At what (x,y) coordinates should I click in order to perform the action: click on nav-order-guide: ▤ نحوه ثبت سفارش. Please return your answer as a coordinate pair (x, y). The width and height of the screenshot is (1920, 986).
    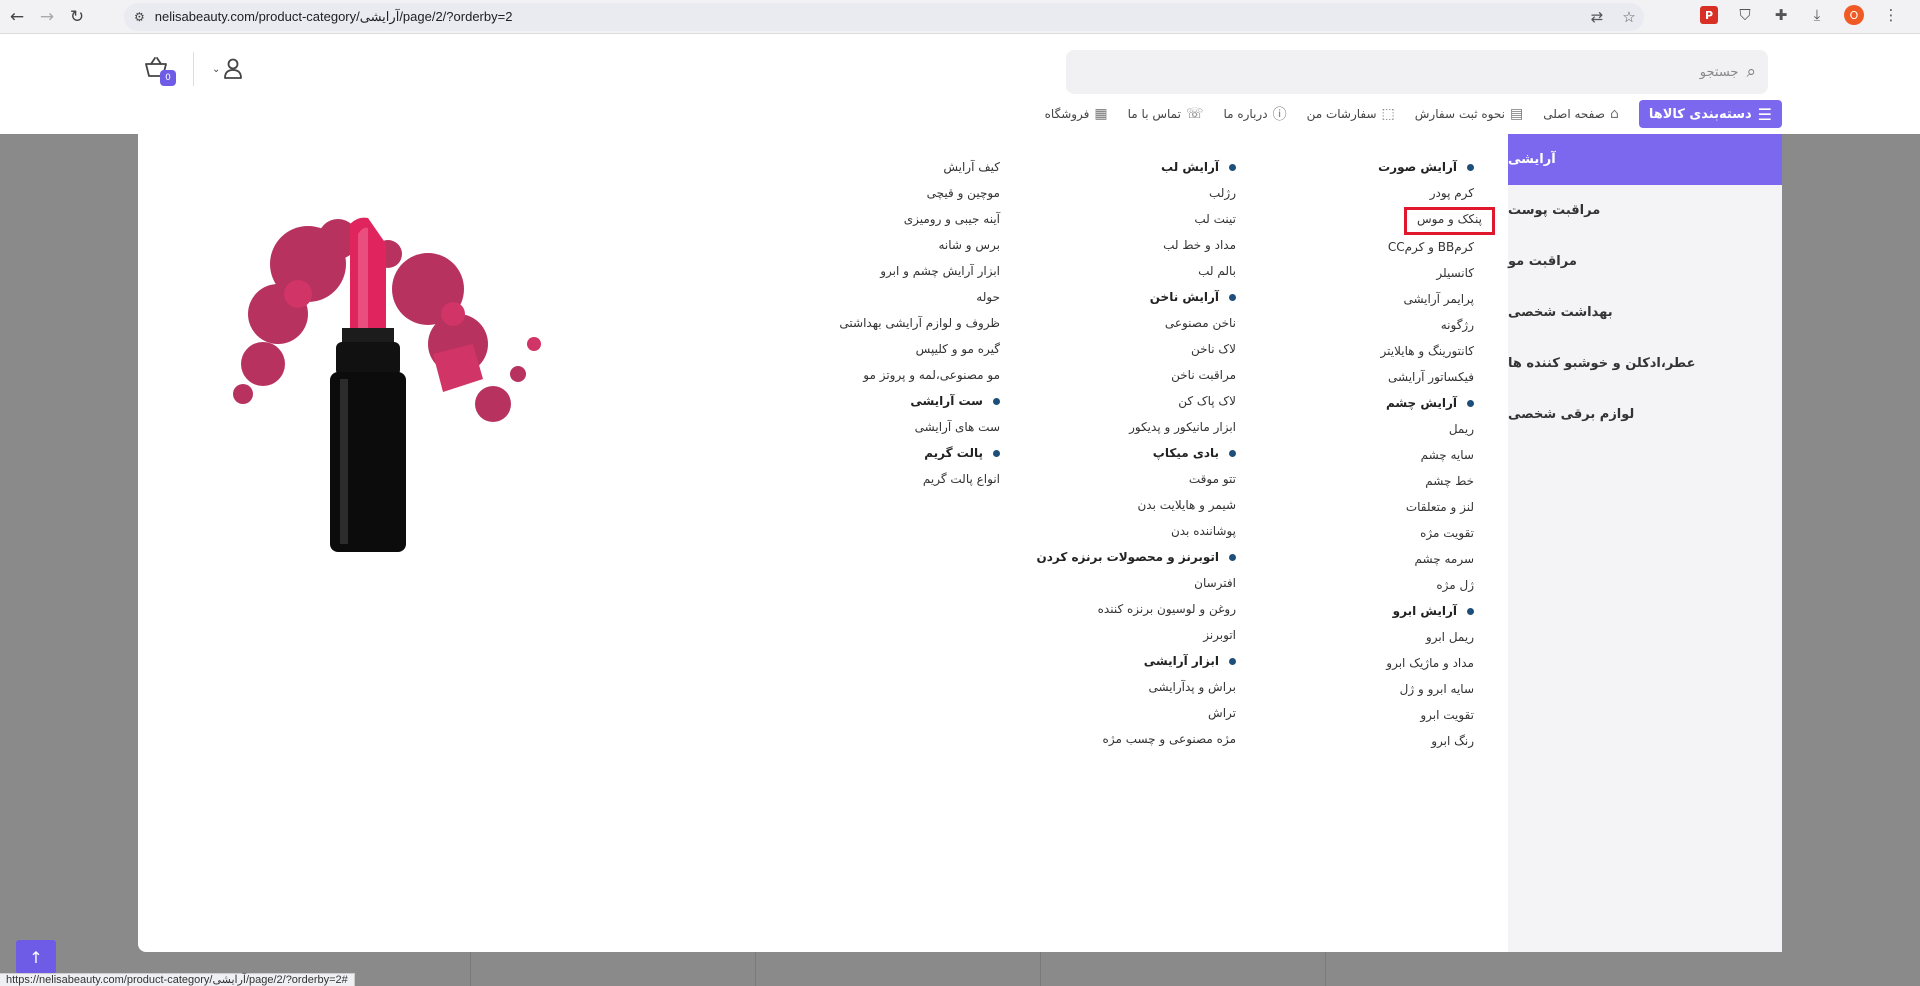
    Looking at the image, I should click on (1469, 114).